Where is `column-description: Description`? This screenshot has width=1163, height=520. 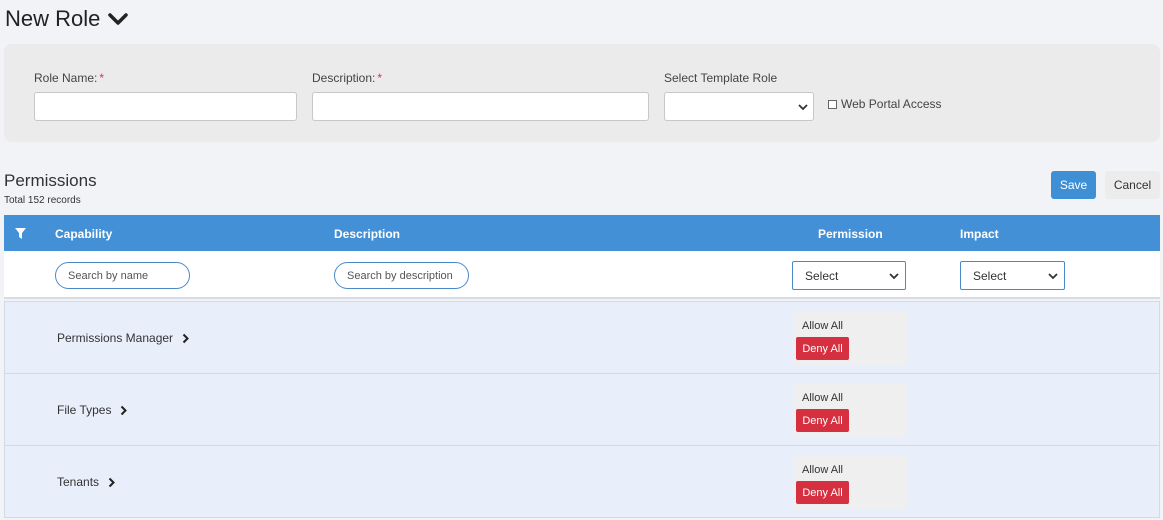 column-description: Description is located at coordinates (367, 234).